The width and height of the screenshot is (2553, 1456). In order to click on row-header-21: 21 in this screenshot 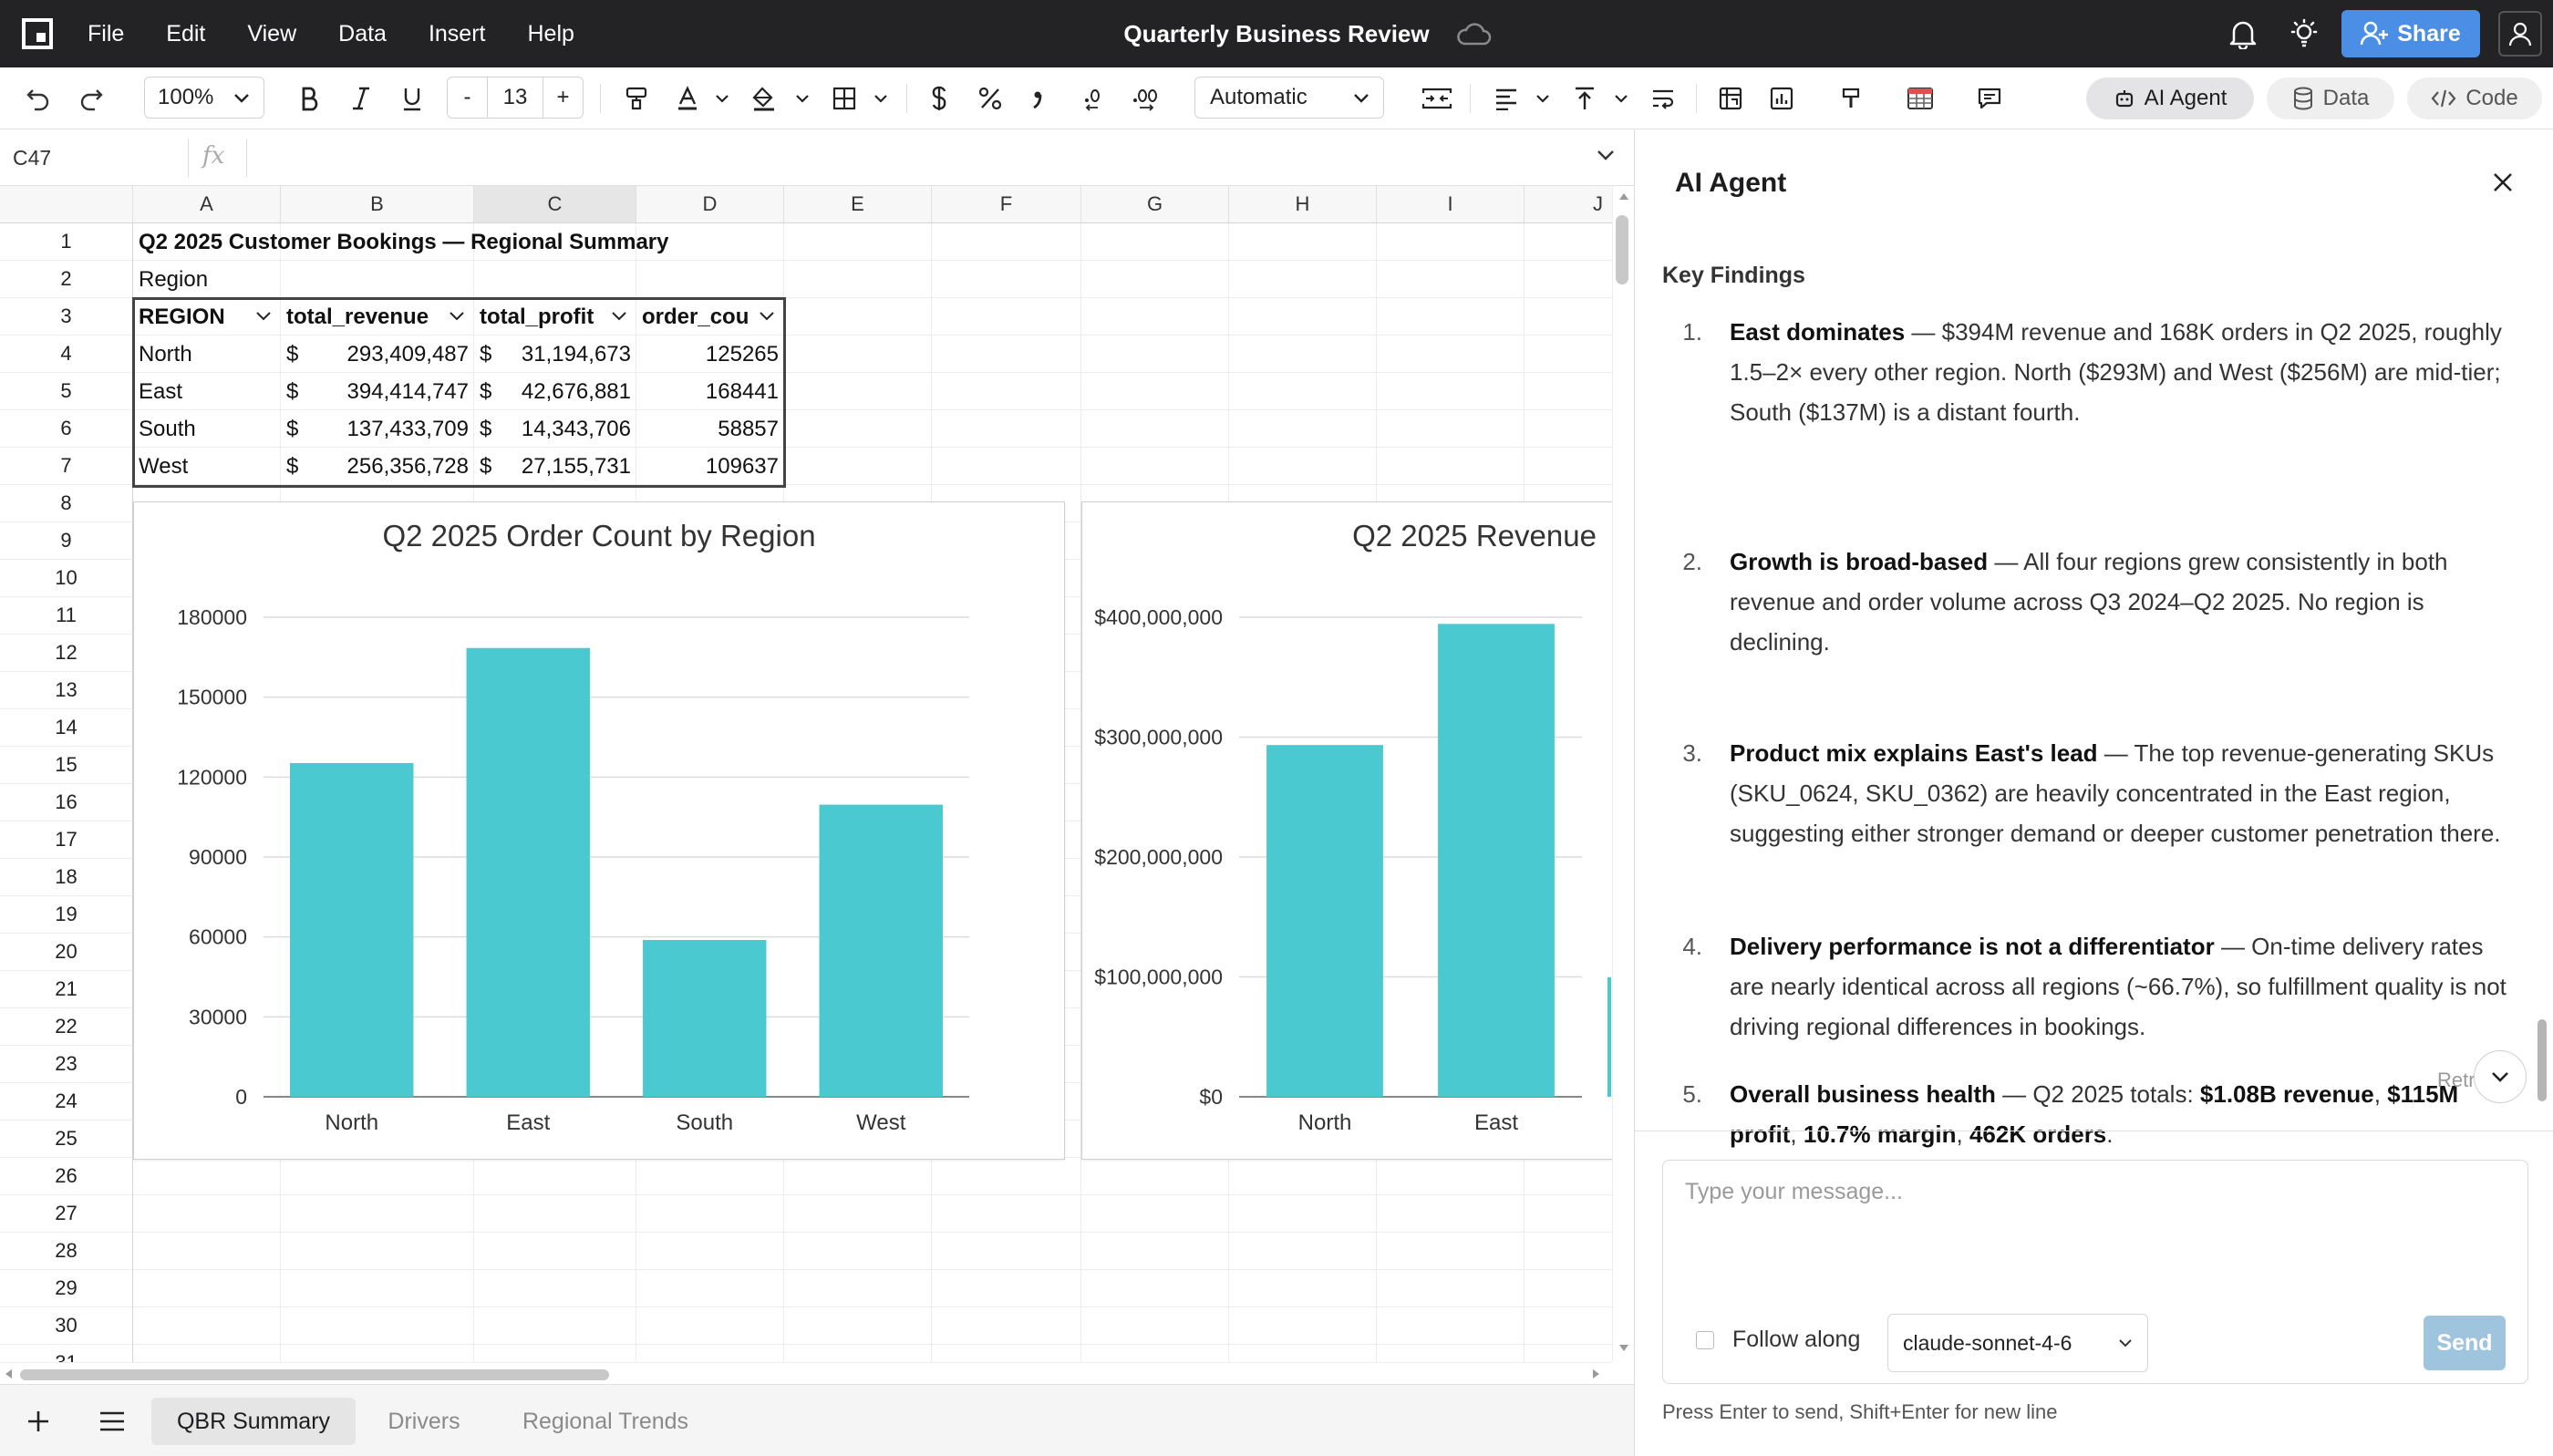, I will do `click(66, 989)`.